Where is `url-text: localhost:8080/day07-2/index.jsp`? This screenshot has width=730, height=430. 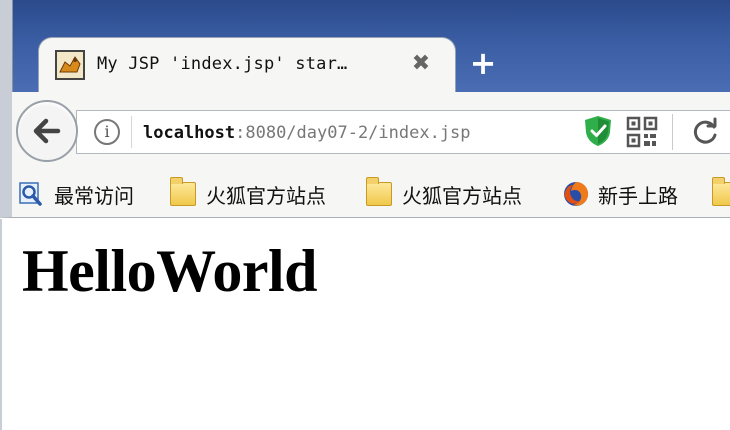 url-text: localhost:8080/day07-2/index.jsp is located at coordinates (307, 133).